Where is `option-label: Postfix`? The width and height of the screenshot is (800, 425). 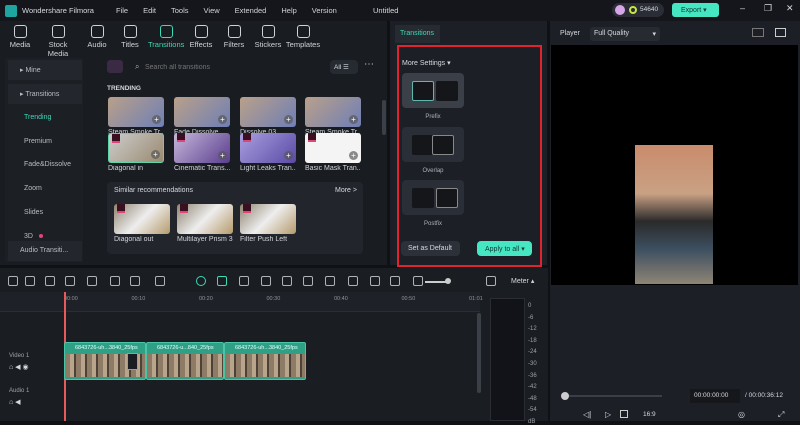 option-label: Postfix is located at coordinates (432, 224).